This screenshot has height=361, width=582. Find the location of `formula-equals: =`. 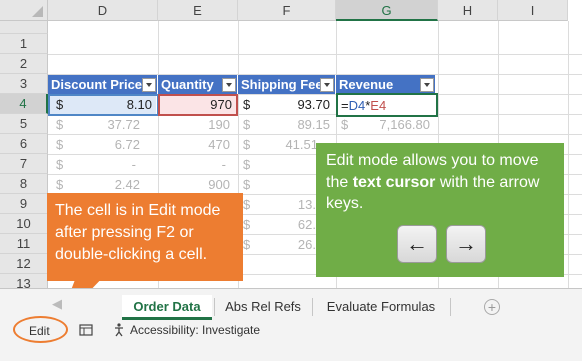

formula-equals: = is located at coordinates (345, 105).